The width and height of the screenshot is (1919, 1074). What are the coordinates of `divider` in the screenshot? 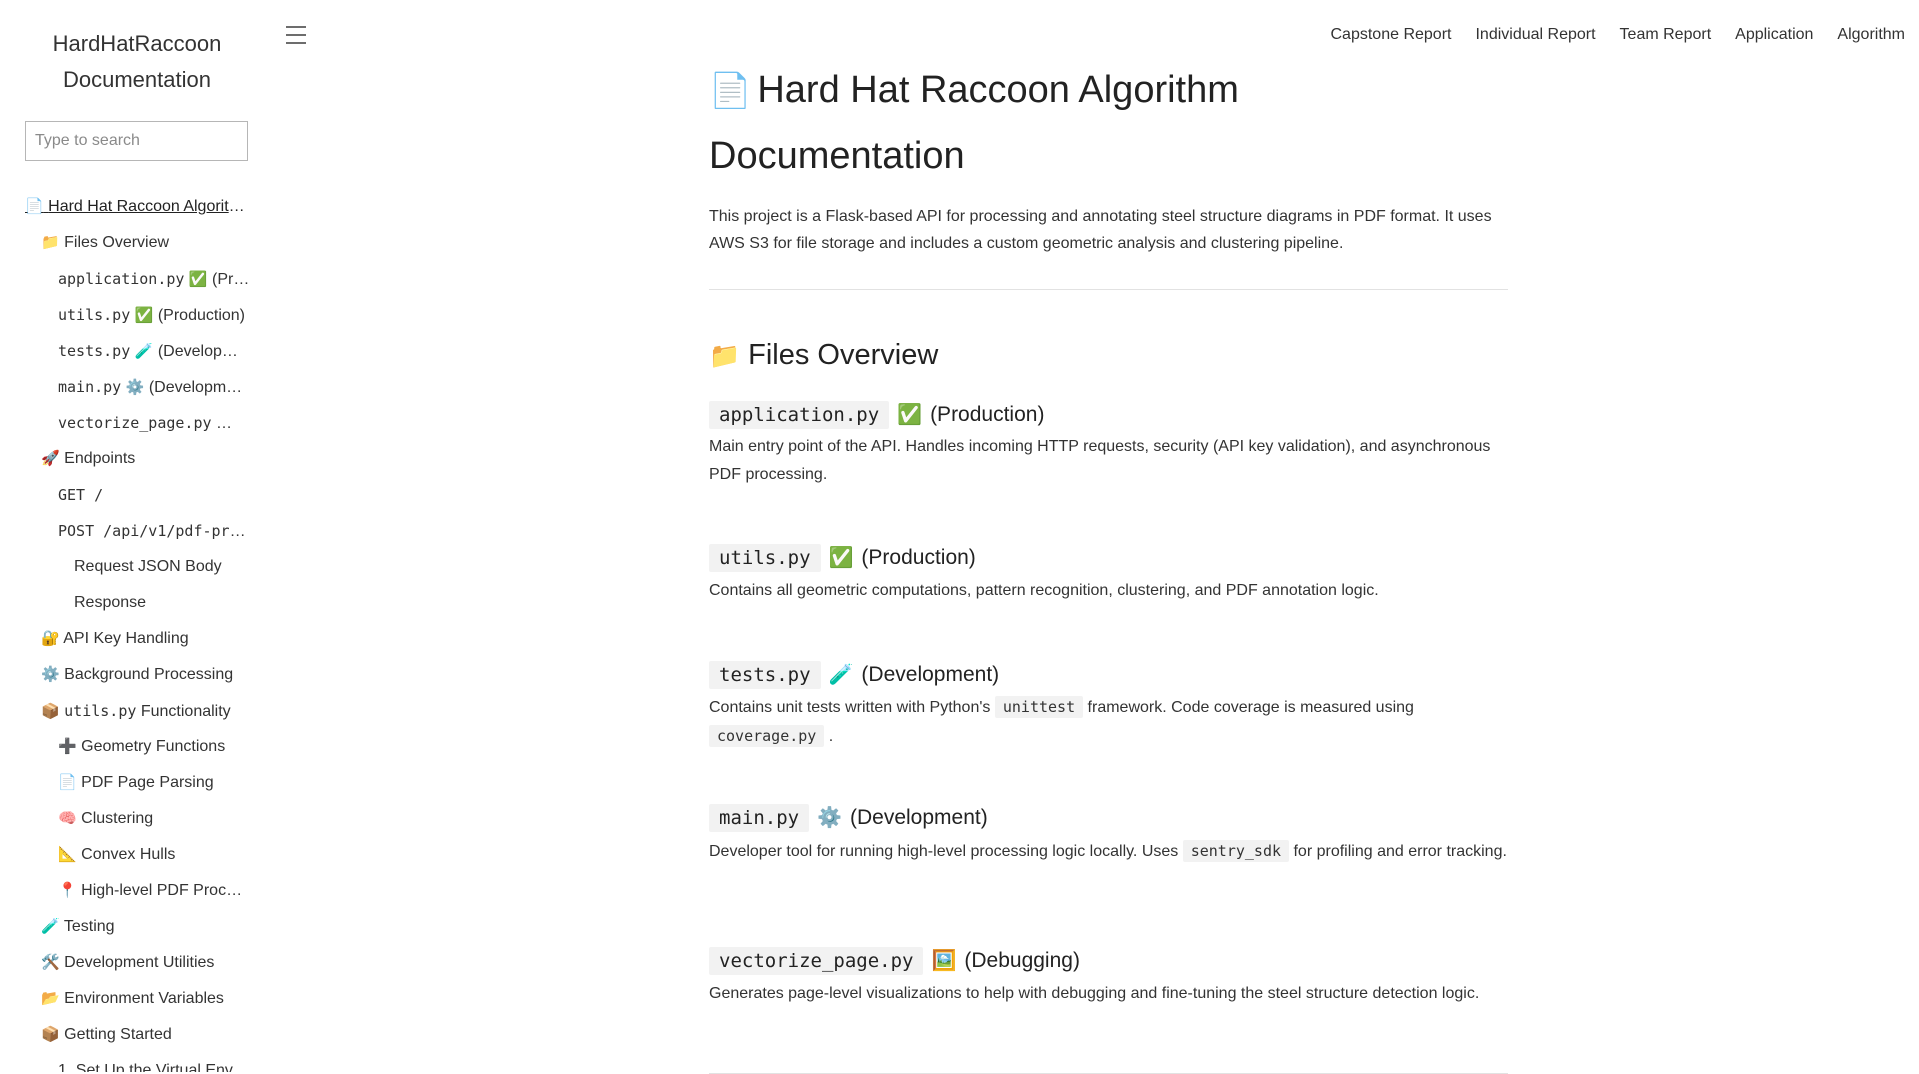 It's located at (1108, 289).